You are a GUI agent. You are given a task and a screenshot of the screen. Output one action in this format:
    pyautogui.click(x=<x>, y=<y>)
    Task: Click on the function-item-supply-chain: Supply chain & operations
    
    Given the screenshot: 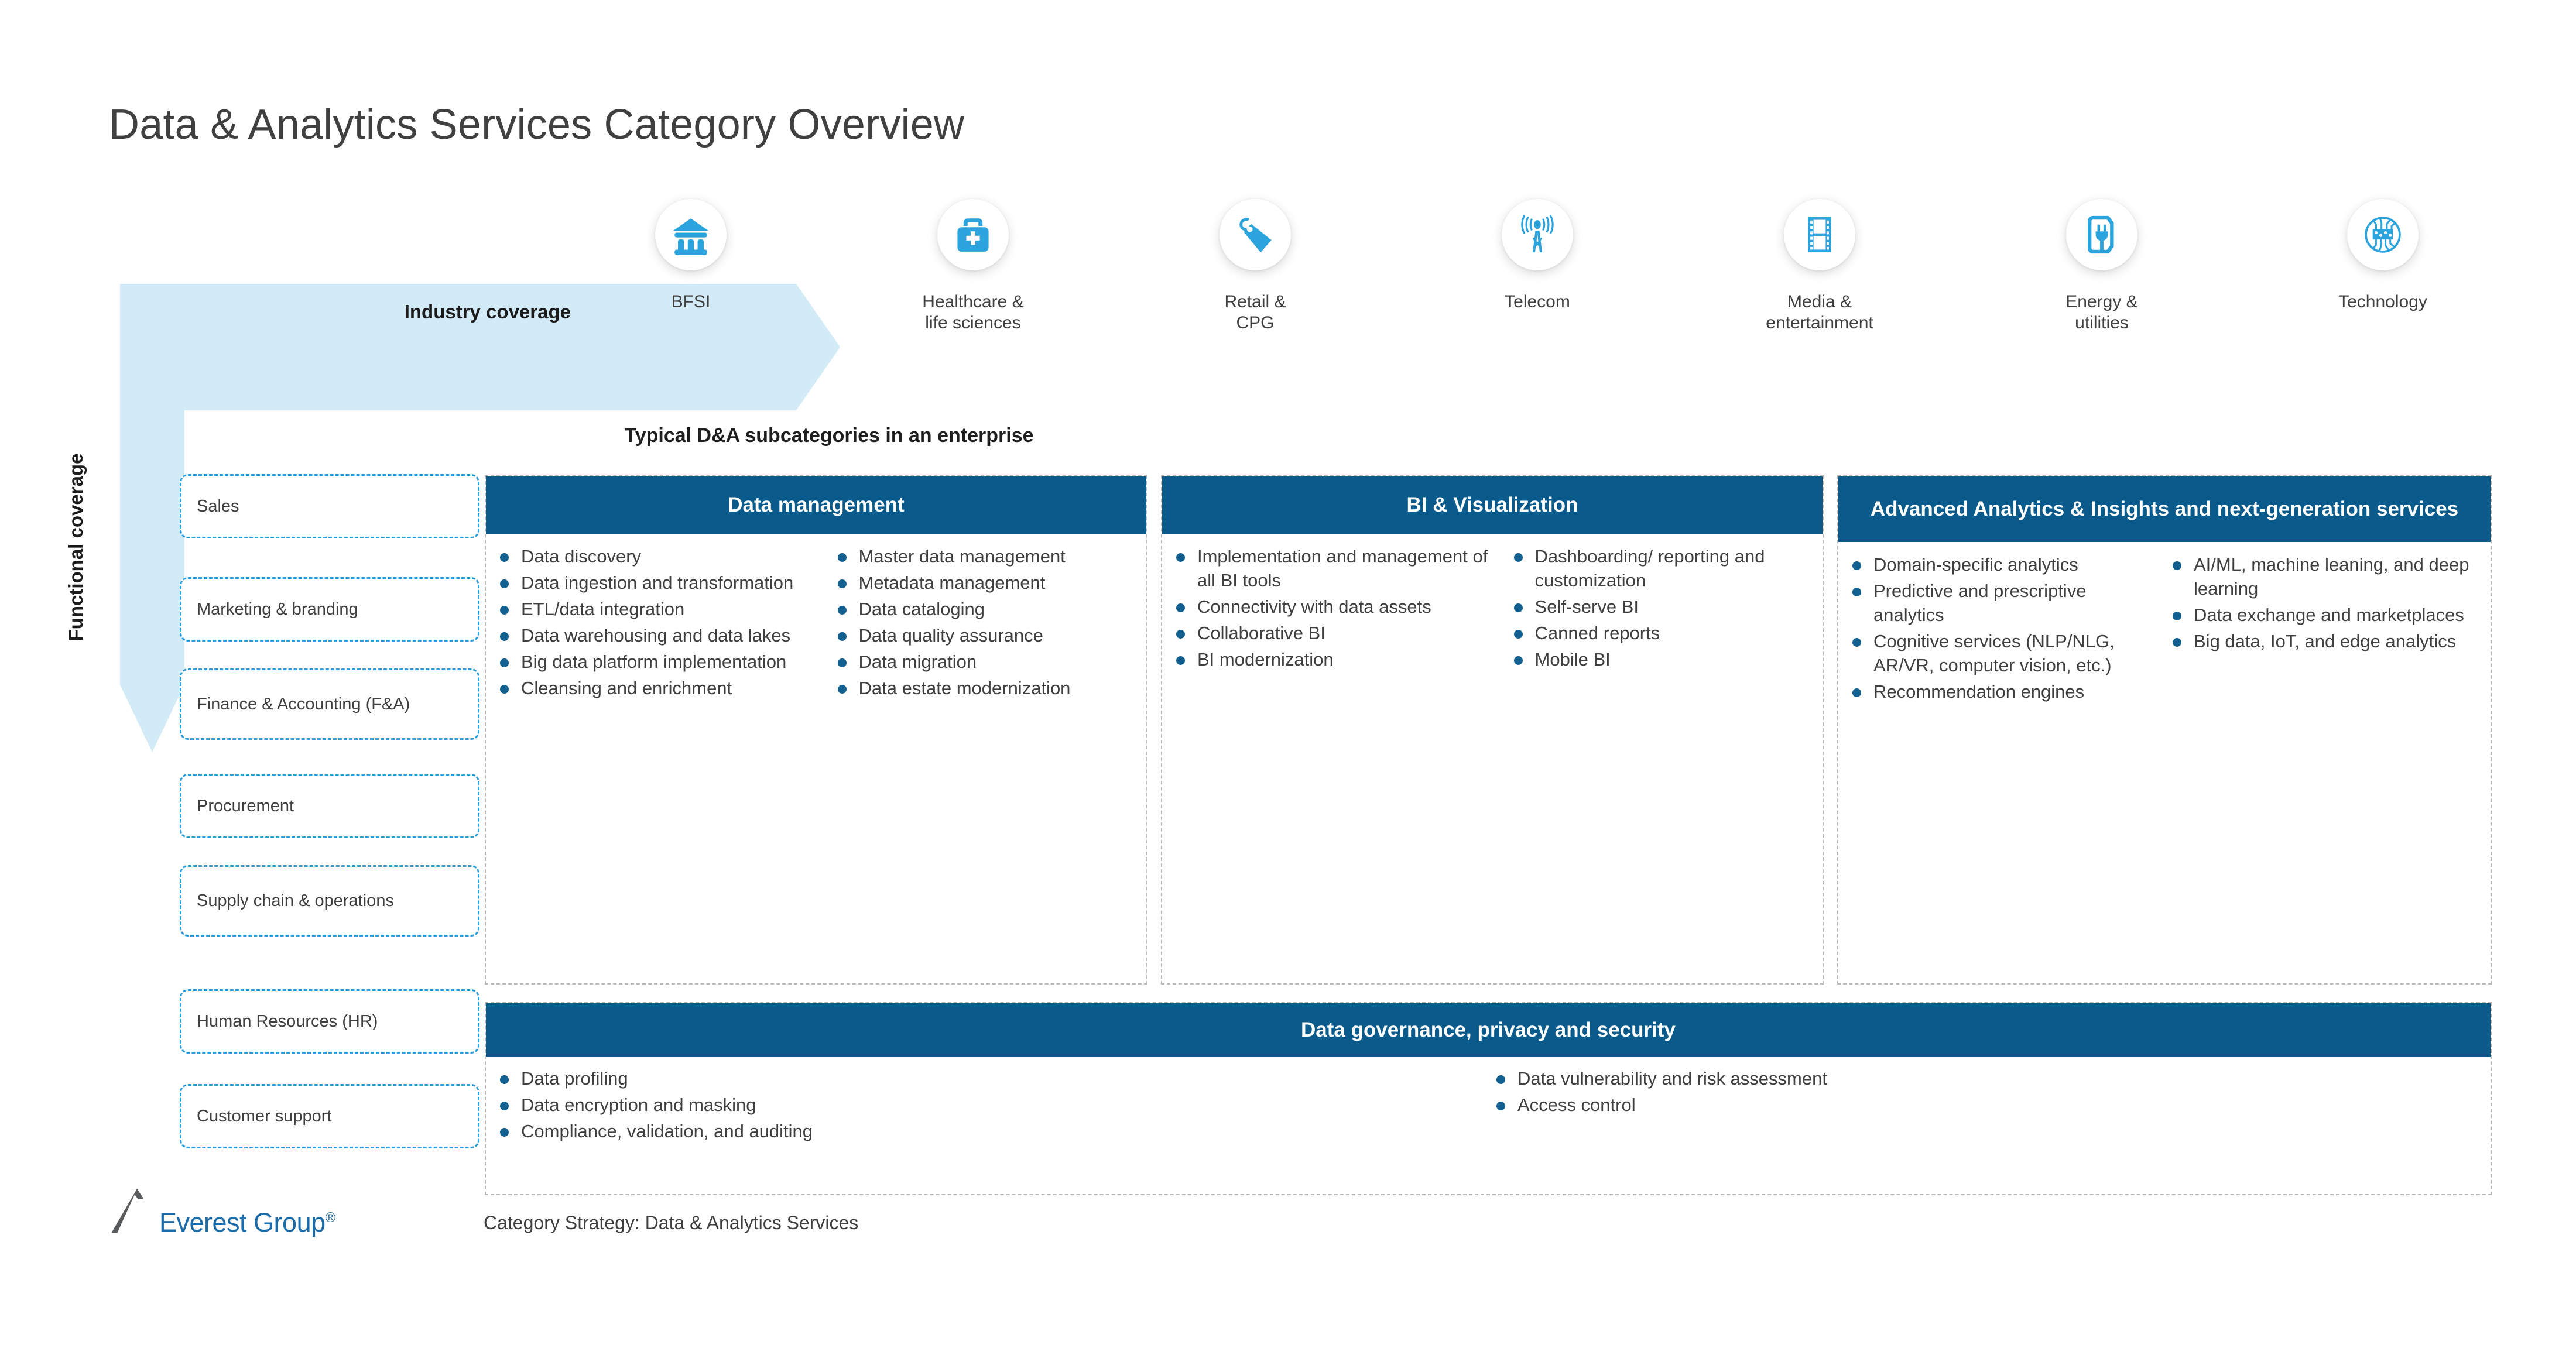 What is the action you would take?
    pyautogui.click(x=329, y=901)
    